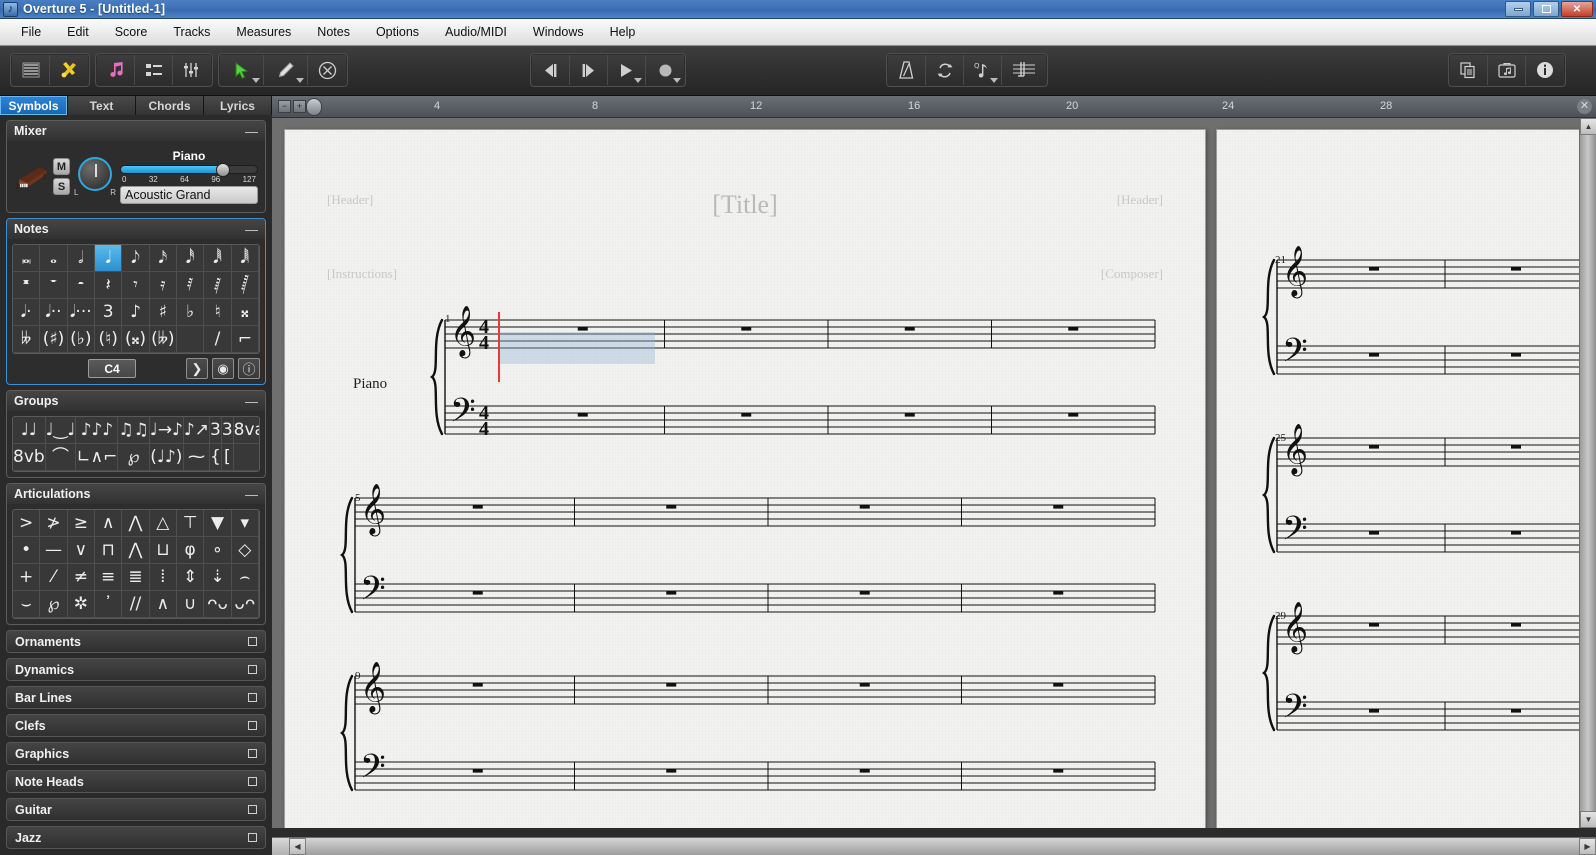  I want to click on palette-cell-2: ≥, so click(81, 523).